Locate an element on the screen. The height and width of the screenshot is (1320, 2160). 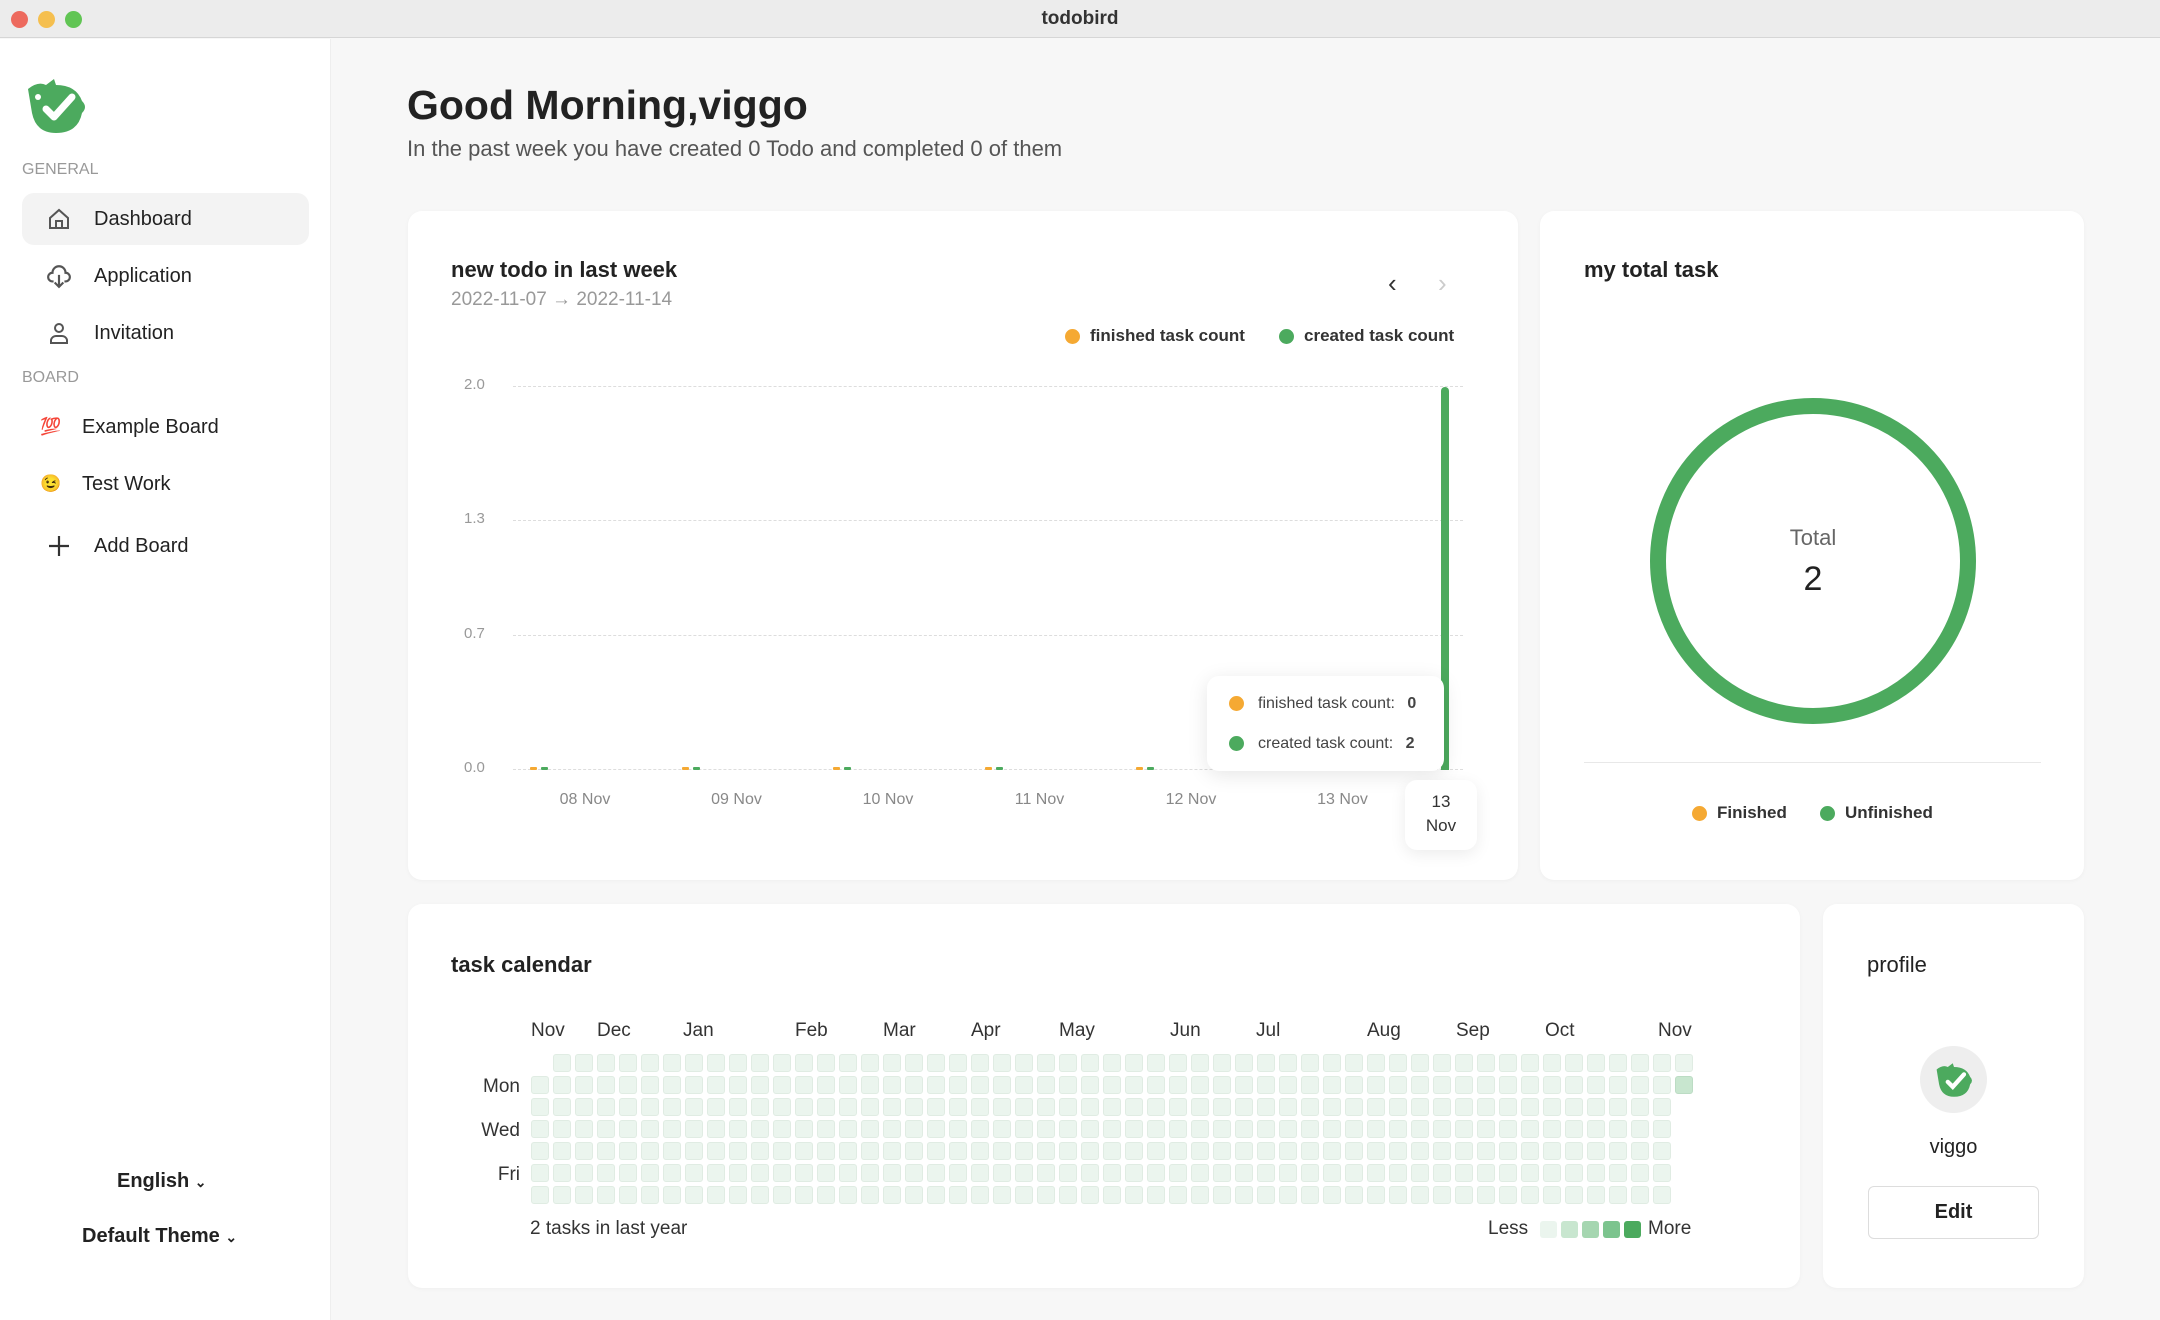
next-week-button: › is located at coordinates (1442, 283).